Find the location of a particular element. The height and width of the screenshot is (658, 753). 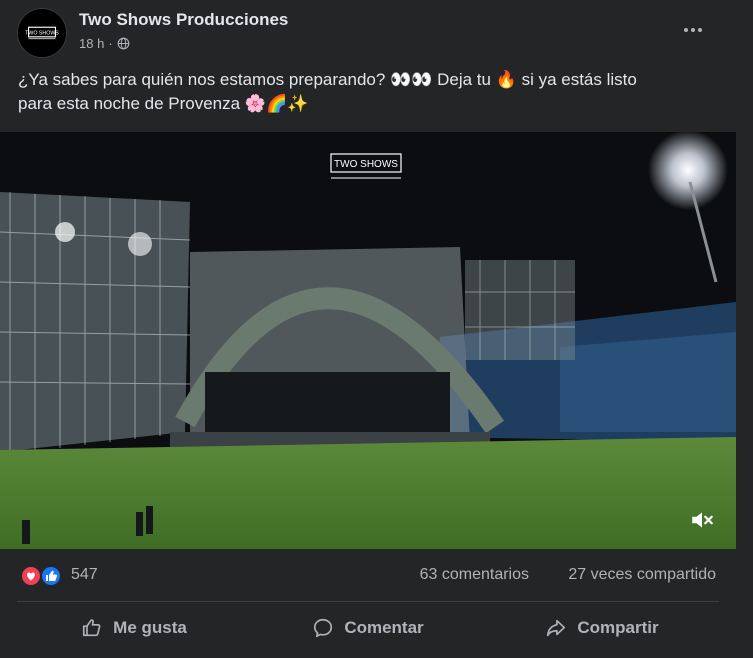

like-button: Me gusta is located at coordinates (134, 628).